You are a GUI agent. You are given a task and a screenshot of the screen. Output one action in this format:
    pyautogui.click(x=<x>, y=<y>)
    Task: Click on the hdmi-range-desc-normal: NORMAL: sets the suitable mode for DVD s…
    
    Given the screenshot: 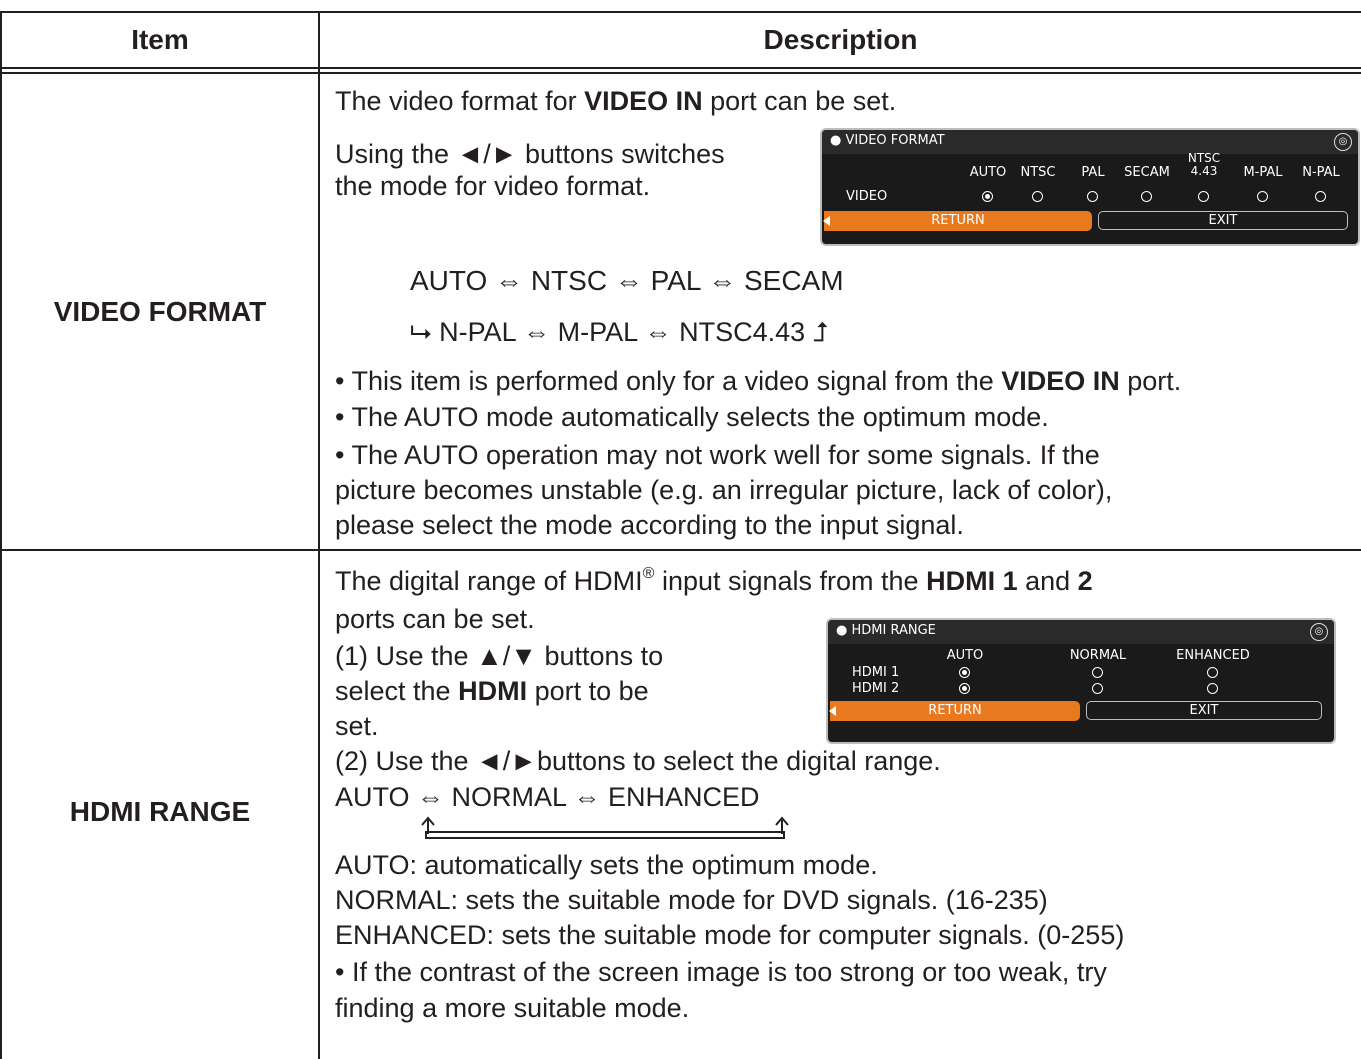 What is the action you would take?
    pyautogui.click(x=691, y=900)
    